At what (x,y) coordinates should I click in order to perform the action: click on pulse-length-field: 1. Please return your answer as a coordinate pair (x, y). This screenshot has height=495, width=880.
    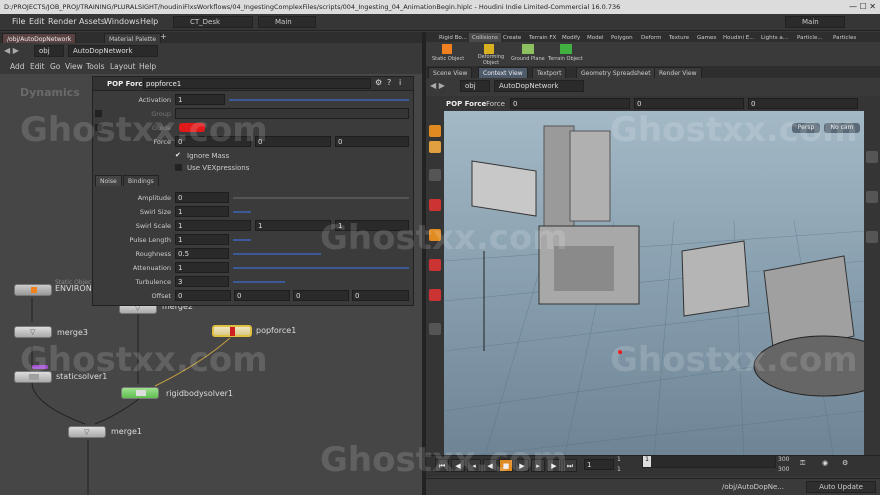
    Looking at the image, I should click on (202, 239).